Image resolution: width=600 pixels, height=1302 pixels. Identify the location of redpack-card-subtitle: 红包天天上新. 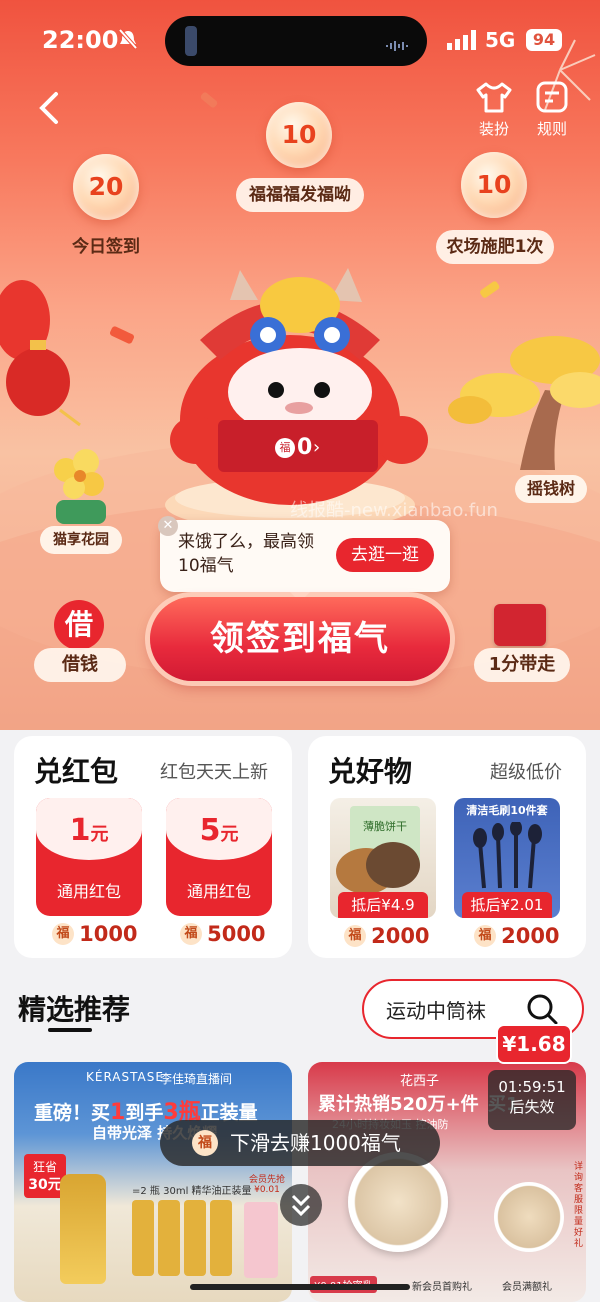
(214, 772).